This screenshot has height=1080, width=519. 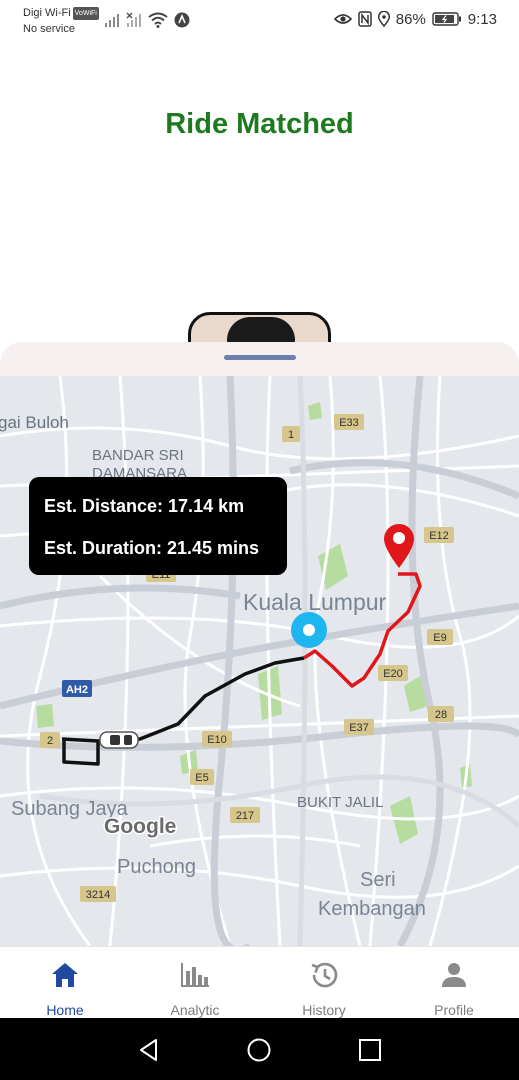 I want to click on map-label-sungai-buloh: gai Buloh, so click(x=34, y=422).